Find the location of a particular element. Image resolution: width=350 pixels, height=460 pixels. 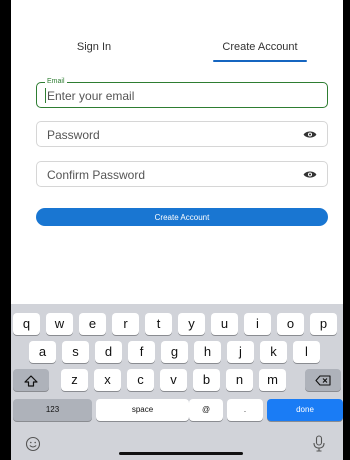

emoji-icon is located at coordinates (33, 444).